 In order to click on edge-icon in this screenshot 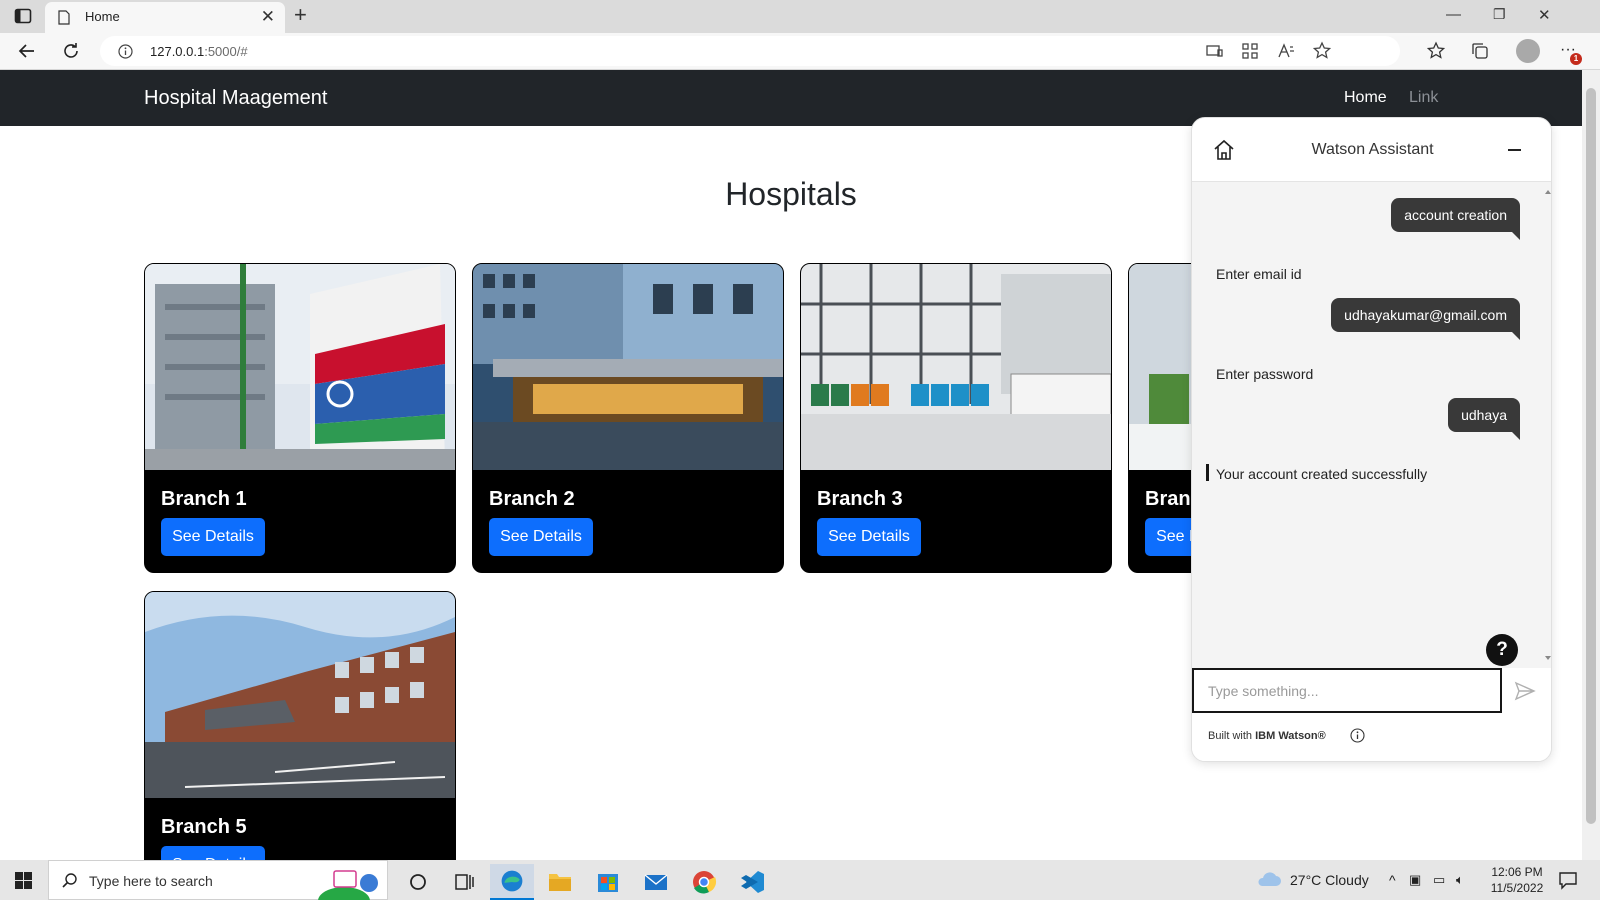, I will do `click(512, 882)`.